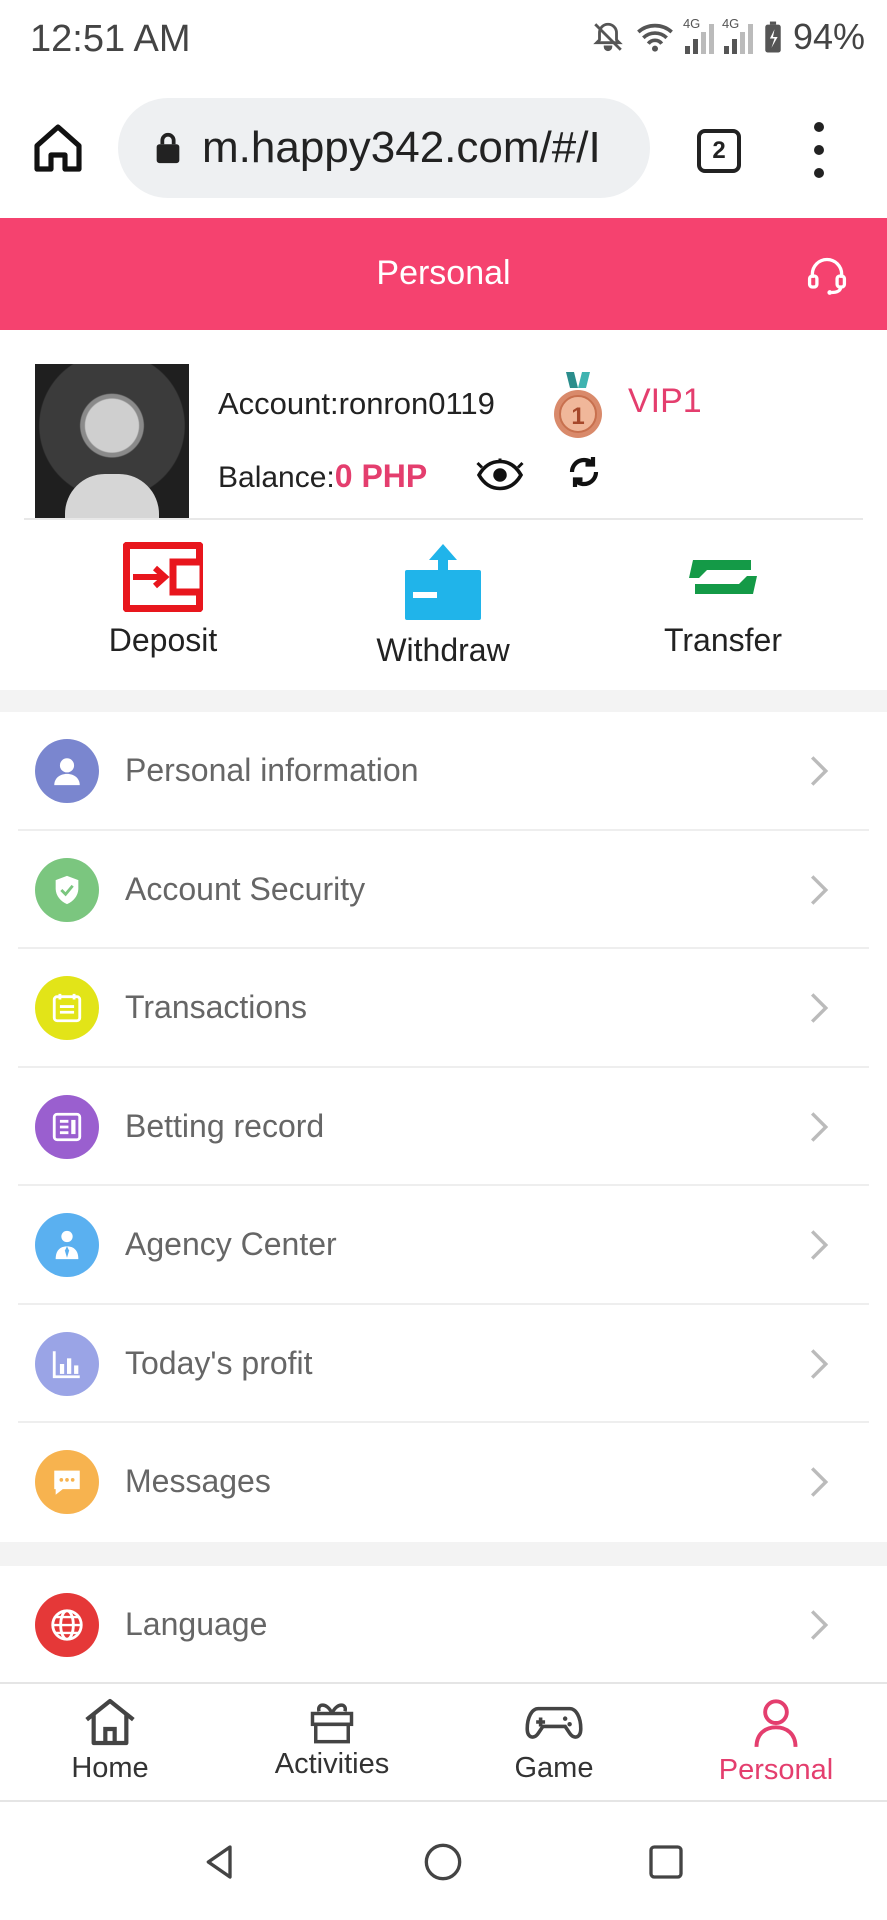 The width and height of the screenshot is (887, 1920). What do you see at coordinates (730, 23) in the screenshot?
I see `network-type-label-2: 4G` at bounding box center [730, 23].